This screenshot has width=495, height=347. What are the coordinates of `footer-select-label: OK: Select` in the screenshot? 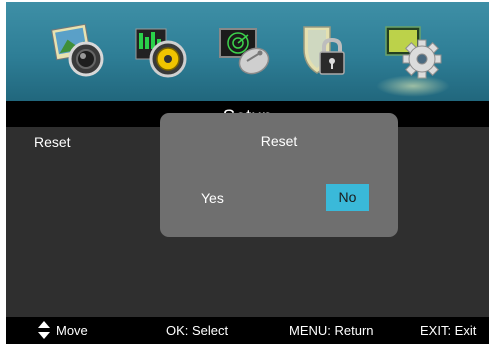 It's located at (197, 330).